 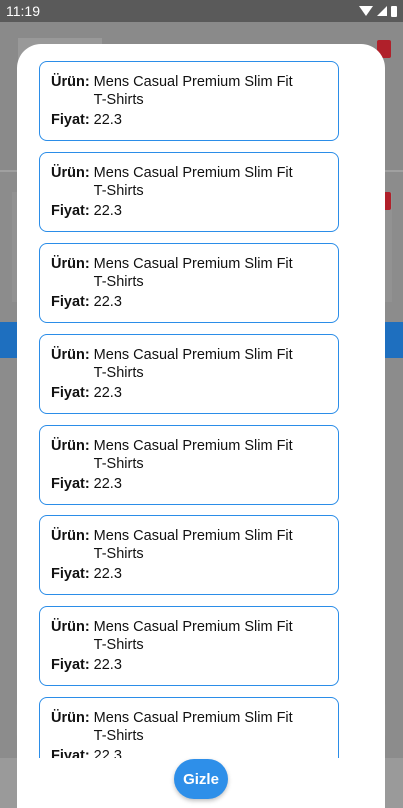 What do you see at coordinates (201, 779) in the screenshot?
I see `hide-button: Gizle` at bounding box center [201, 779].